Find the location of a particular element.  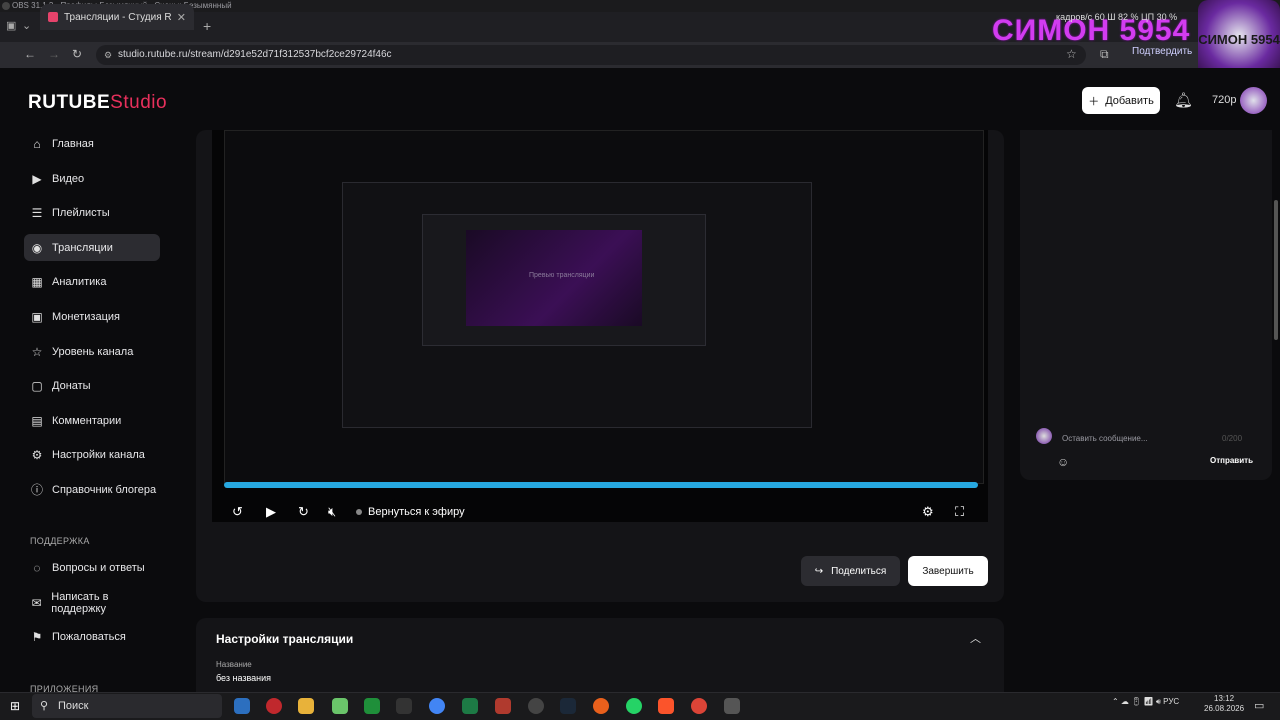

forward-10-icon: ↻ is located at coordinates (303, 512).